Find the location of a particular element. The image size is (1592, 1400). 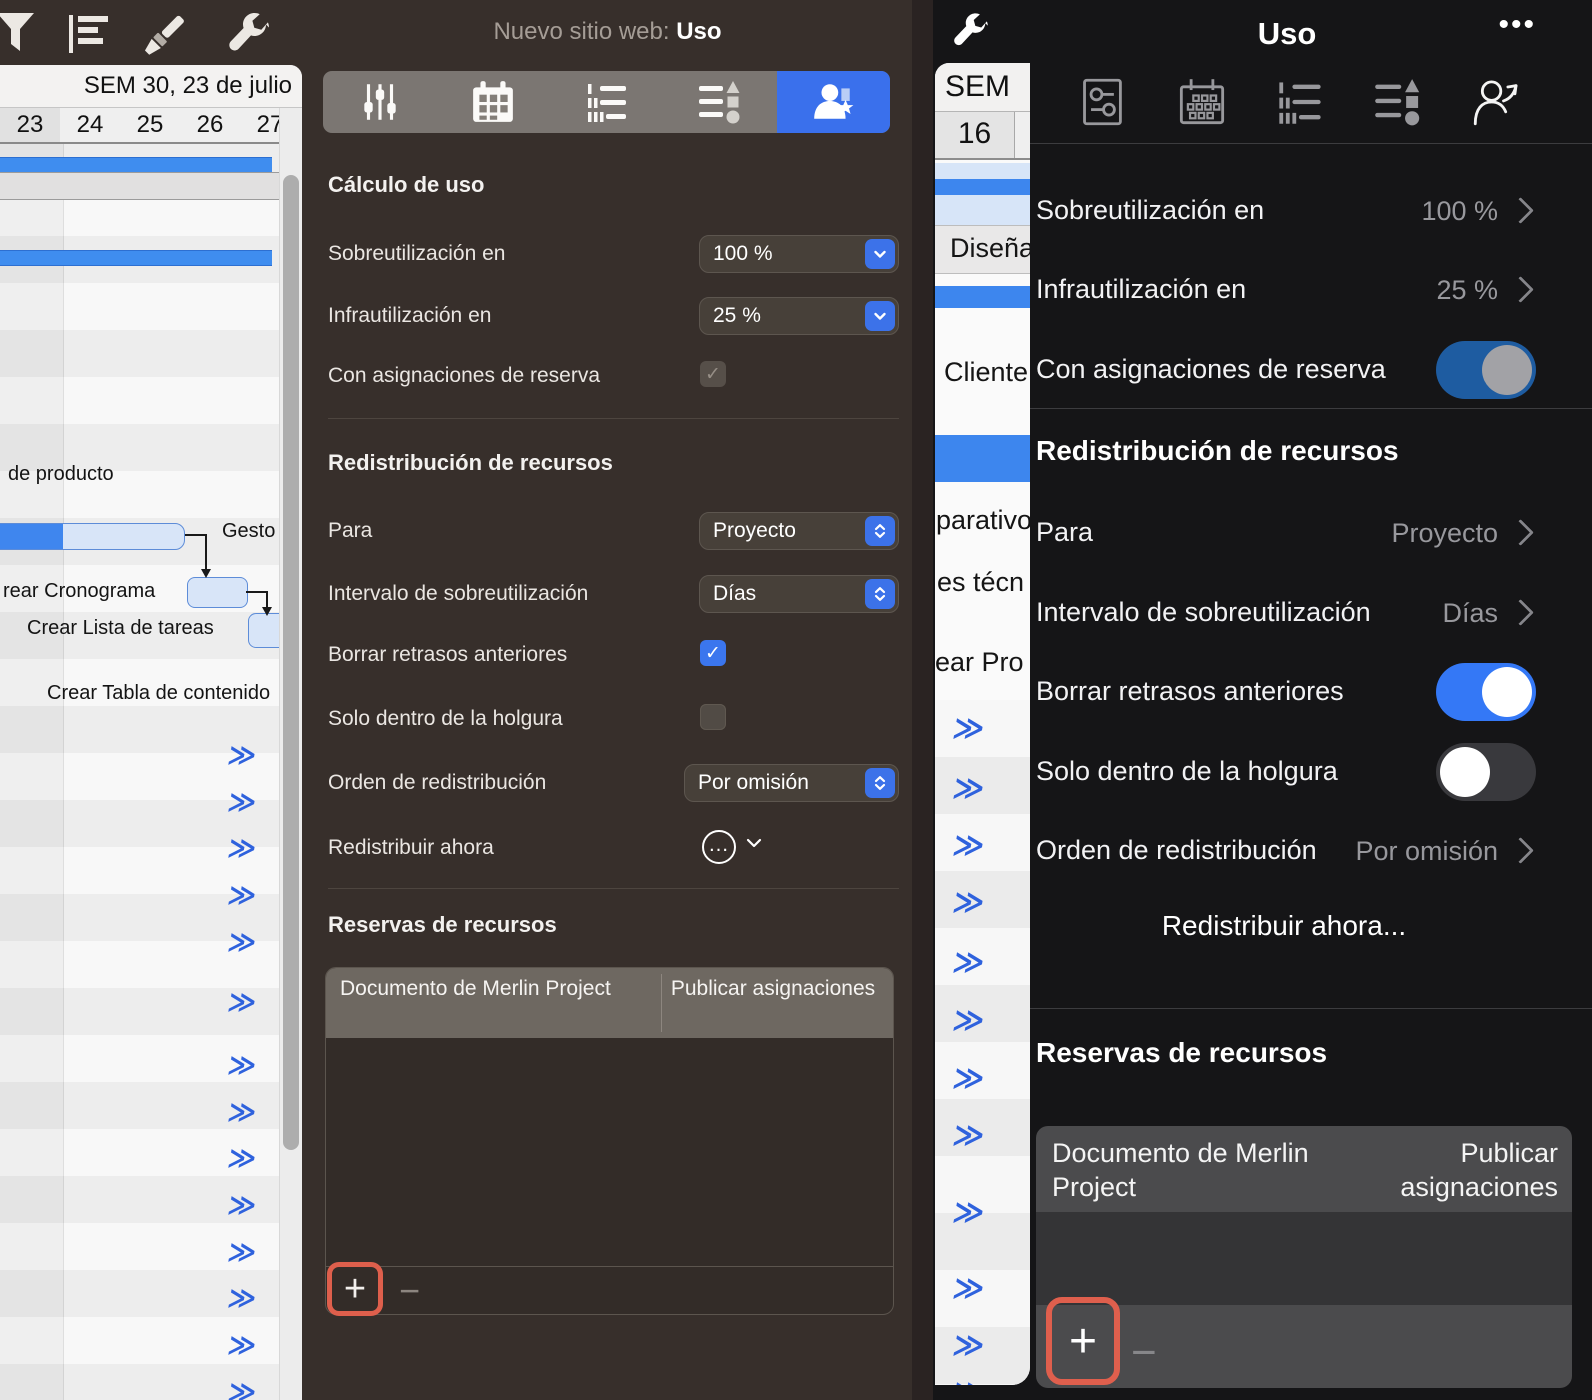

task-label: Gesto is located at coordinates (249, 531).